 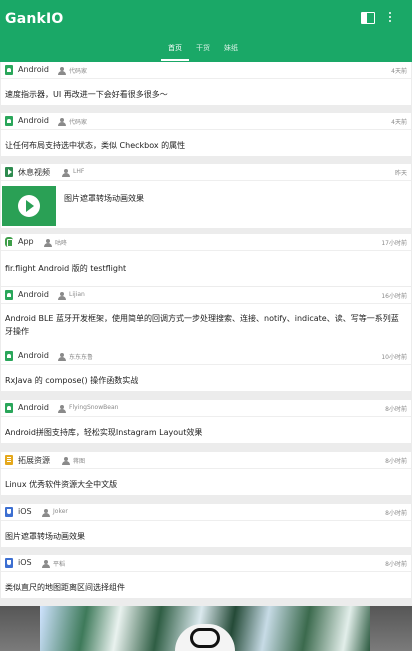 I want to click on view-toggle-icon, so click(x=368, y=18).